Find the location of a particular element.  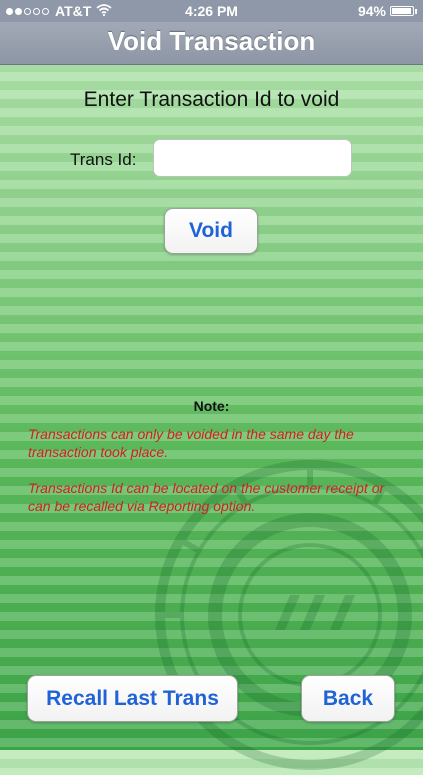

nav-bar: Void Transaction is located at coordinates (211, 43).